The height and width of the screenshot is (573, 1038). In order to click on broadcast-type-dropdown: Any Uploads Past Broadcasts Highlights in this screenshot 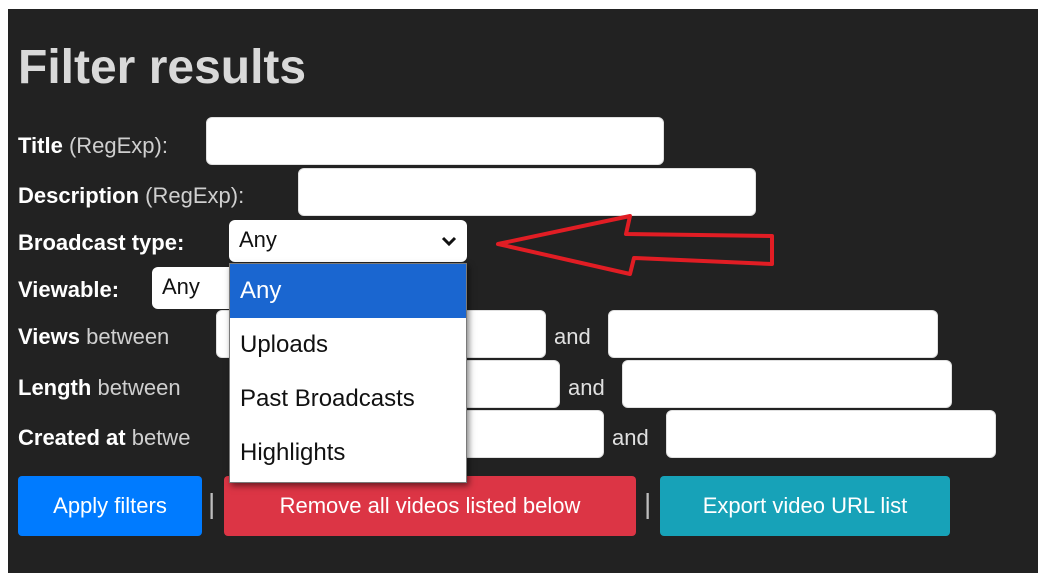, I will do `click(348, 373)`.